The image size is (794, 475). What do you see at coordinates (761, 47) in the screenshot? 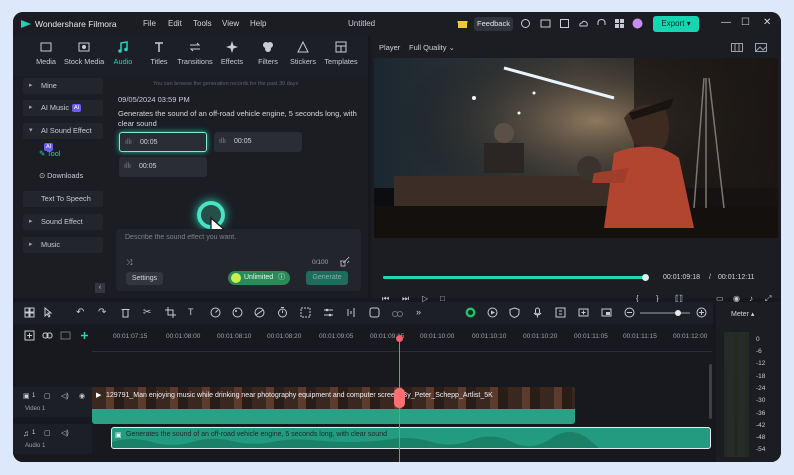
I see `snapshot-image-icon` at bounding box center [761, 47].